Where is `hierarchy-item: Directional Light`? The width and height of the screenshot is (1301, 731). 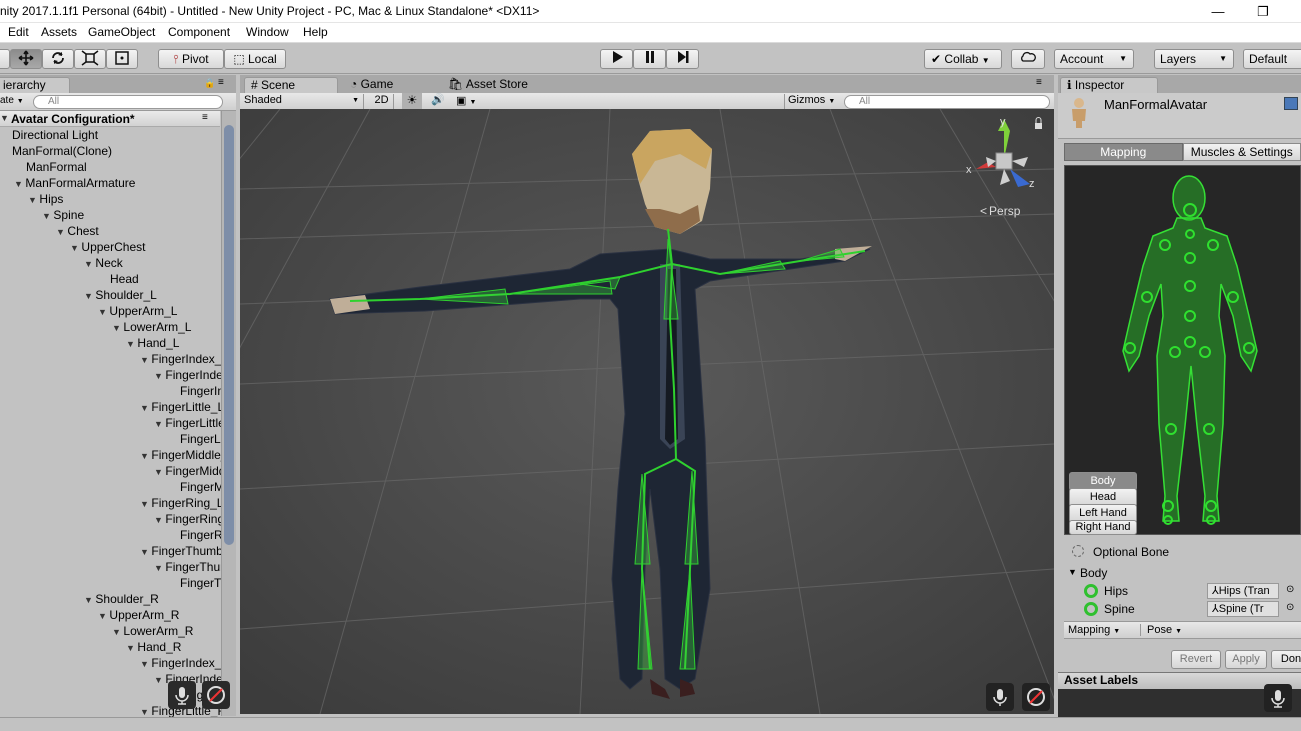
hierarchy-item: Directional Light is located at coordinates (49, 135).